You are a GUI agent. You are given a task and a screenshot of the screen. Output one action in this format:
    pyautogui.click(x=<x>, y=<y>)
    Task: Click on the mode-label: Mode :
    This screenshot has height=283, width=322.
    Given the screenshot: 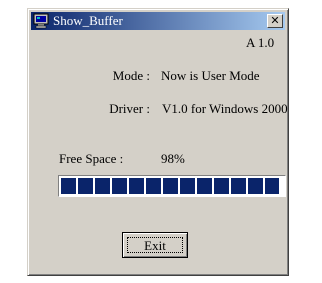 What is the action you would take?
    pyautogui.click(x=131, y=75)
    